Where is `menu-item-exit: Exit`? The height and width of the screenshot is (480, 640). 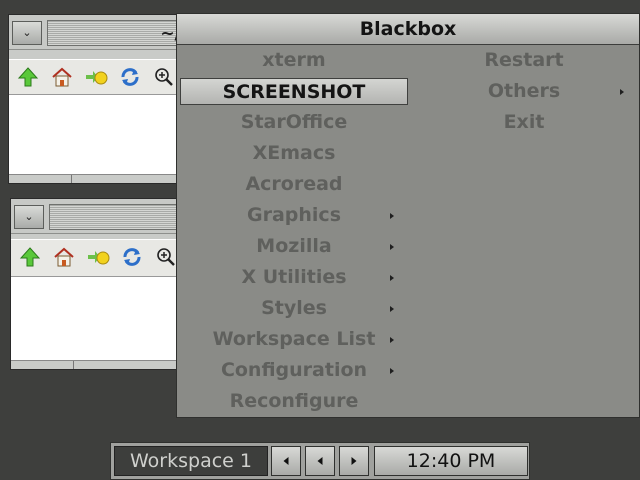
menu-item-exit: Exit is located at coordinates (524, 122).